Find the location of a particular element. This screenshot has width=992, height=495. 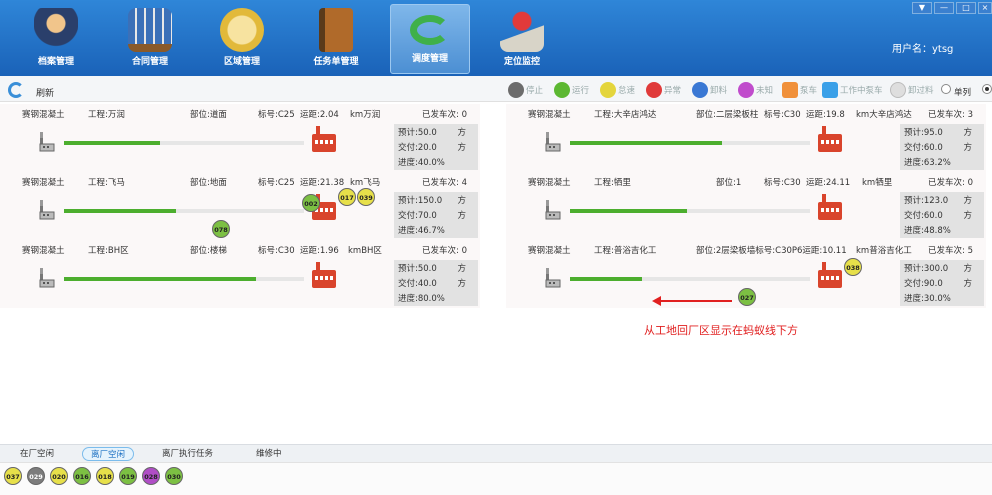

project-name: 工程:万润 is located at coordinates (106, 115).